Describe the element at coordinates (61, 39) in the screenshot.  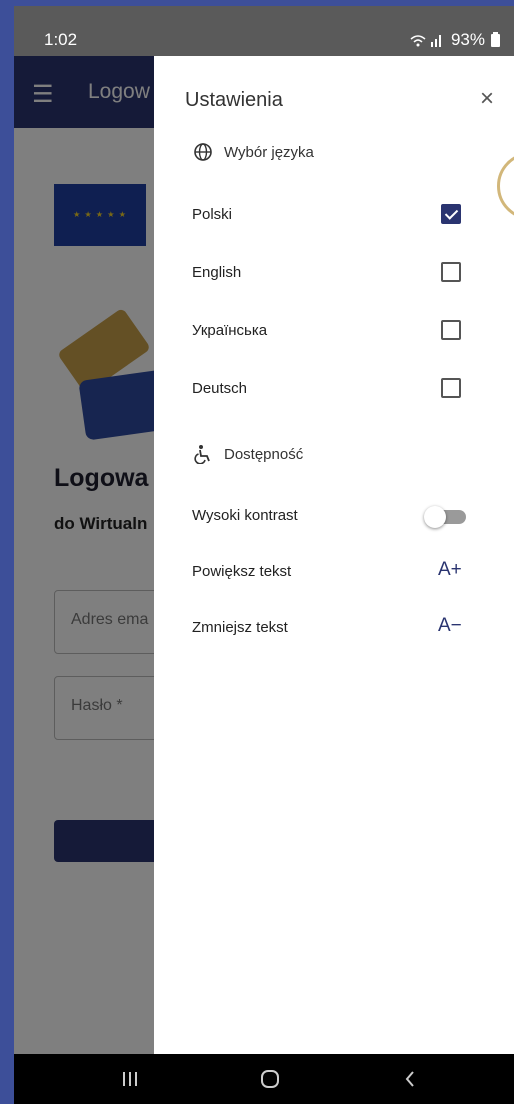
I see `status-time: 1:02` at that location.